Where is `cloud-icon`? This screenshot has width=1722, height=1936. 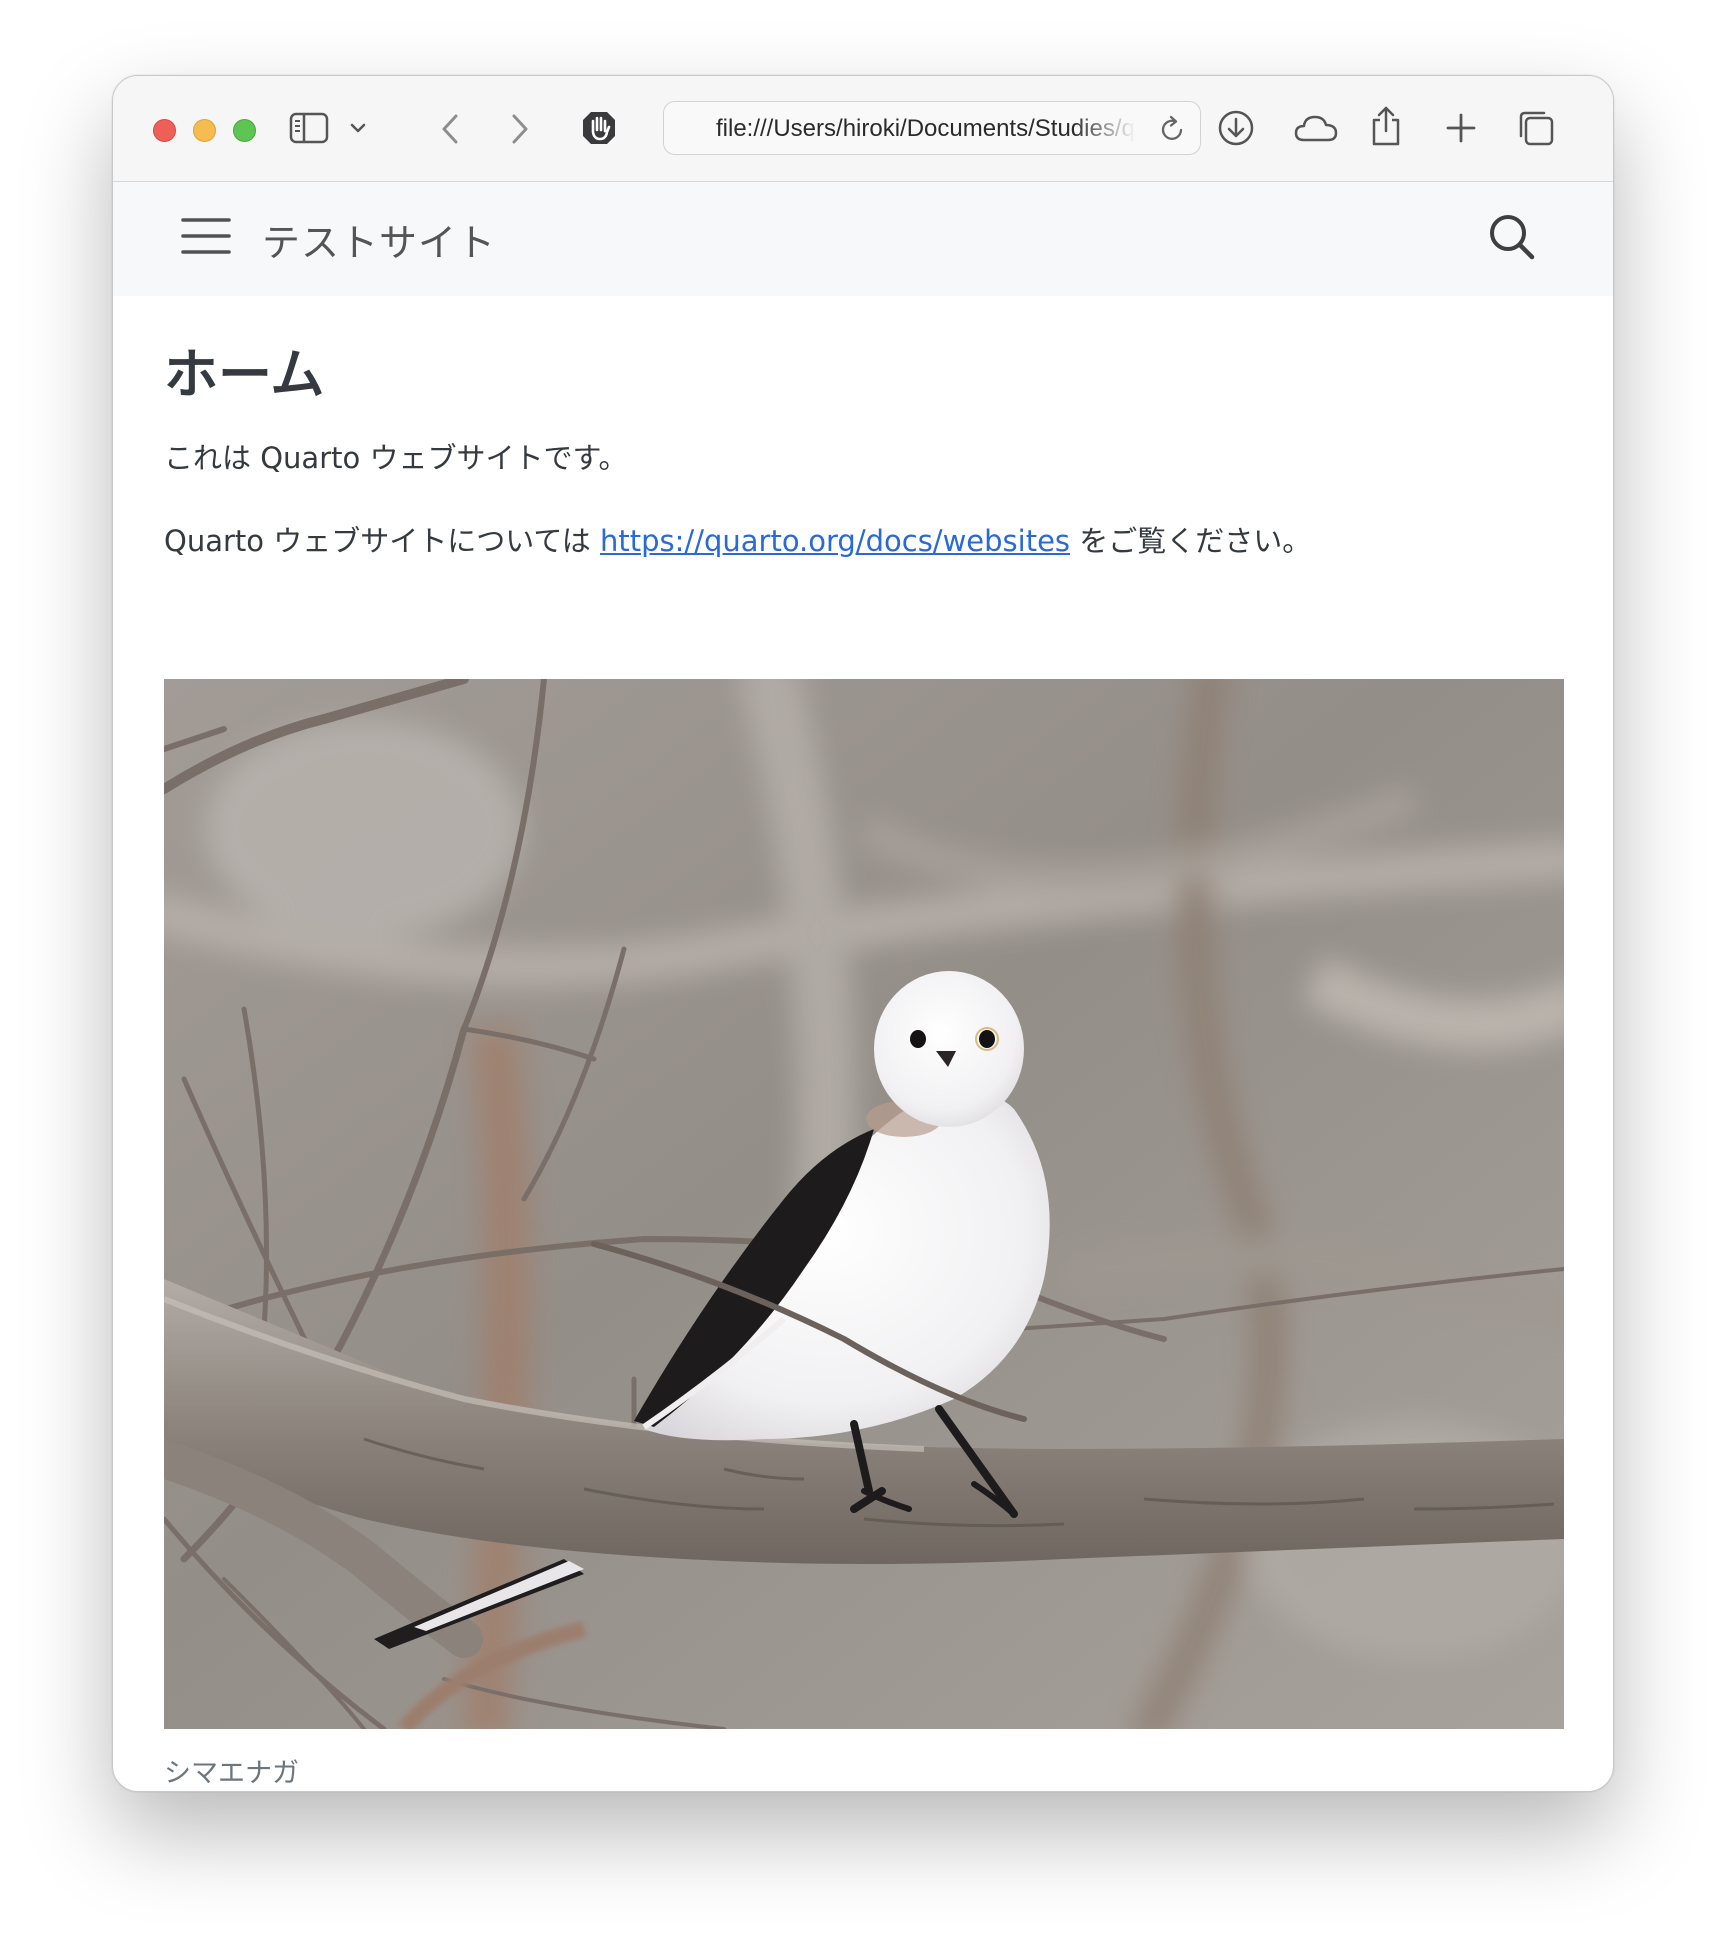
cloud-icon is located at coordinates (1316, 128).